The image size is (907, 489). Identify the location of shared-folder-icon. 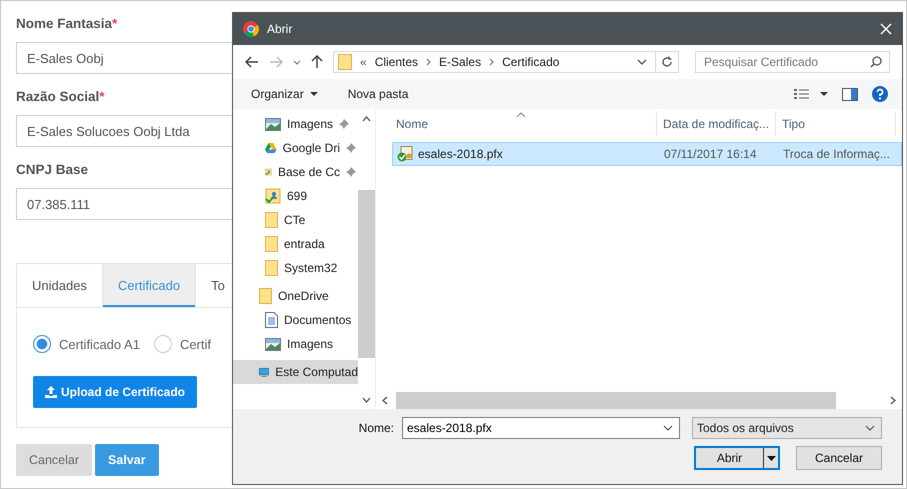
(273, 196).